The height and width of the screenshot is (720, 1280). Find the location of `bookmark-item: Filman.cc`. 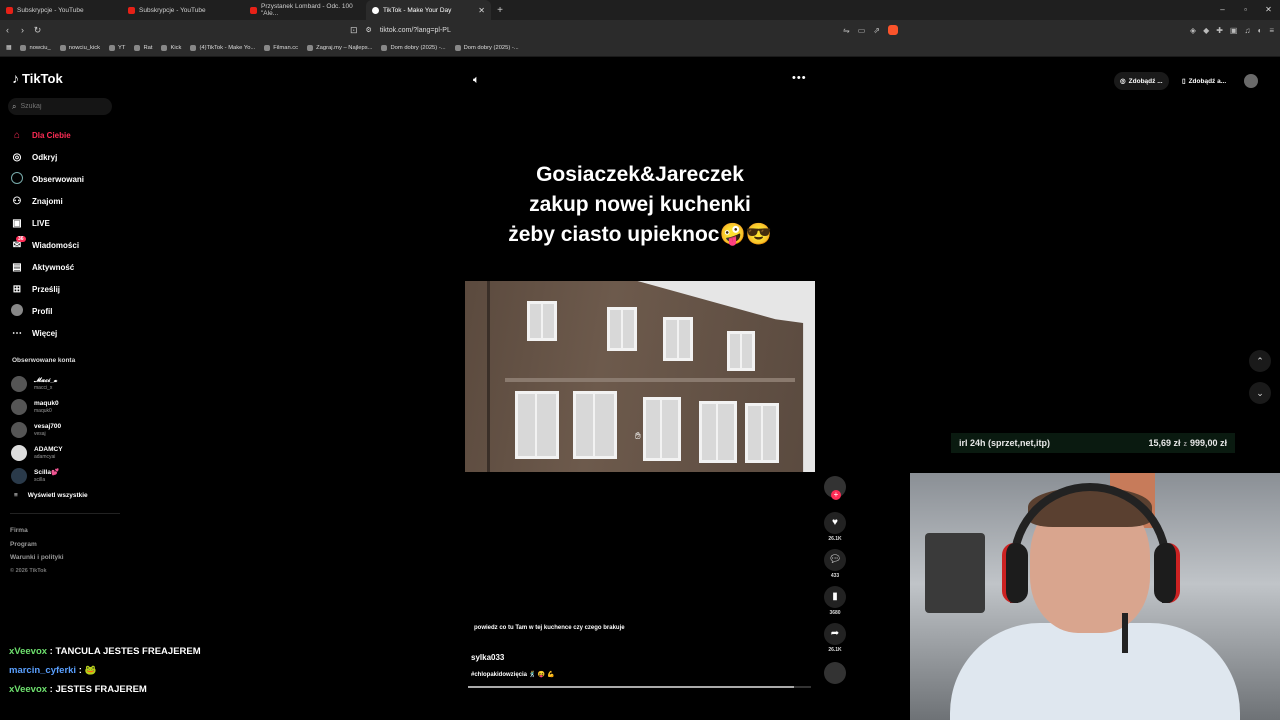

bookmark-item: Filman.cc is located at coordinates (281, 48).